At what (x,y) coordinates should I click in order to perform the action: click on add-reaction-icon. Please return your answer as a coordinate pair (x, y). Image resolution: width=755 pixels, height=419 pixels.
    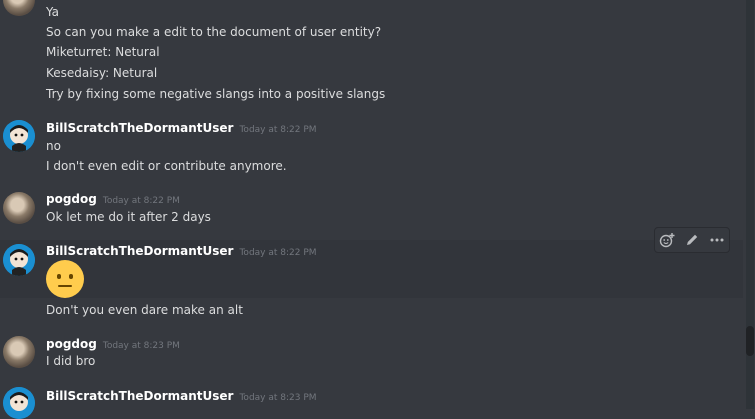
    Looking at the image, I should click on (667, 240).